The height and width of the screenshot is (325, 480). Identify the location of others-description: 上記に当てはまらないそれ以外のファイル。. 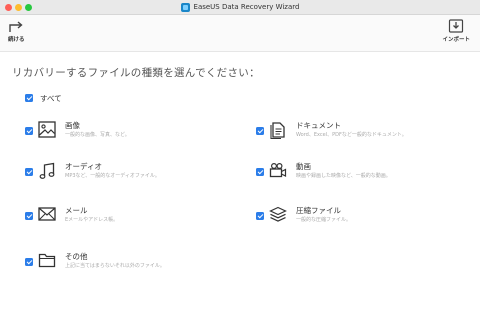
(115, 266).